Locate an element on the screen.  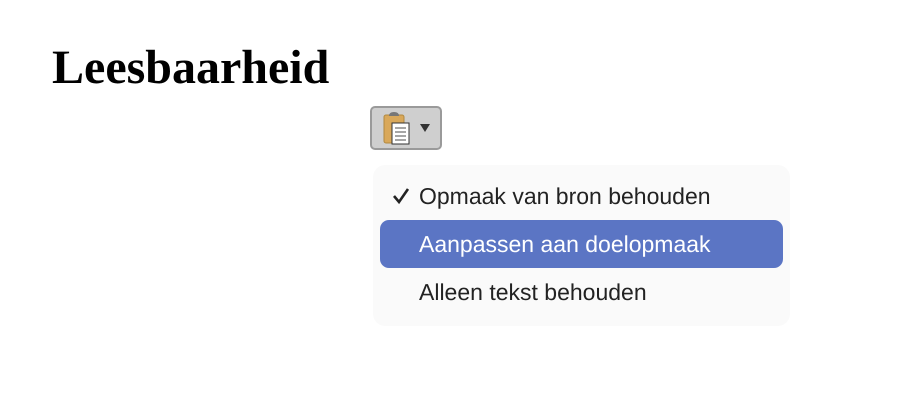
menu-item: Alleen tekst behouden is located at coordinates (581, 292).